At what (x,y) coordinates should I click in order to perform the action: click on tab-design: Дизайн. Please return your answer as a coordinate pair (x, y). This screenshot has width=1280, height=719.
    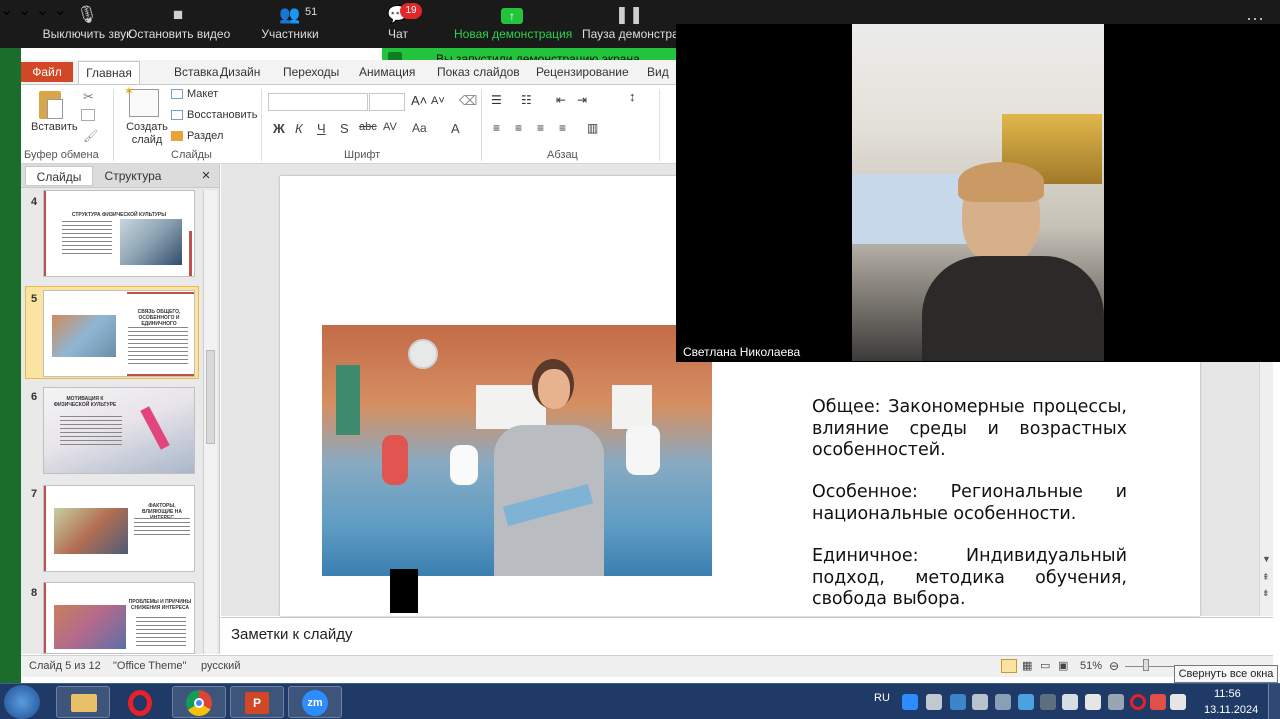
    Looking at the image, I should click on (240, 72).